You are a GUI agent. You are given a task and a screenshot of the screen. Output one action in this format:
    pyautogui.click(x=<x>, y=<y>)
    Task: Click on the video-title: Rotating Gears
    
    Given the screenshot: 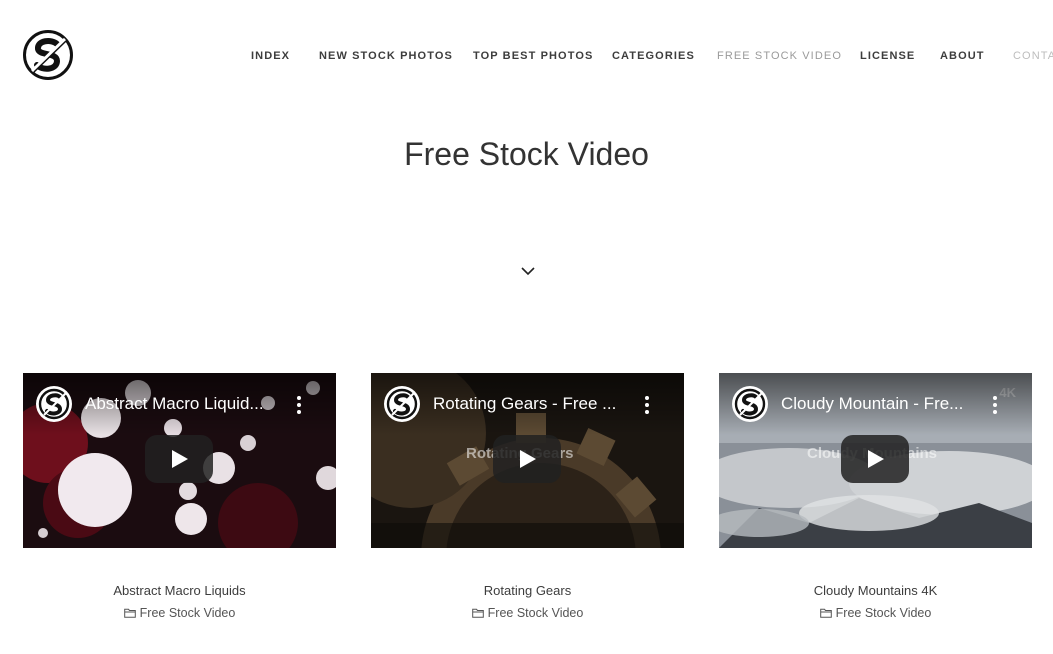 What is the action you would take?
    pyautogui.click(x=527, y=591)
    